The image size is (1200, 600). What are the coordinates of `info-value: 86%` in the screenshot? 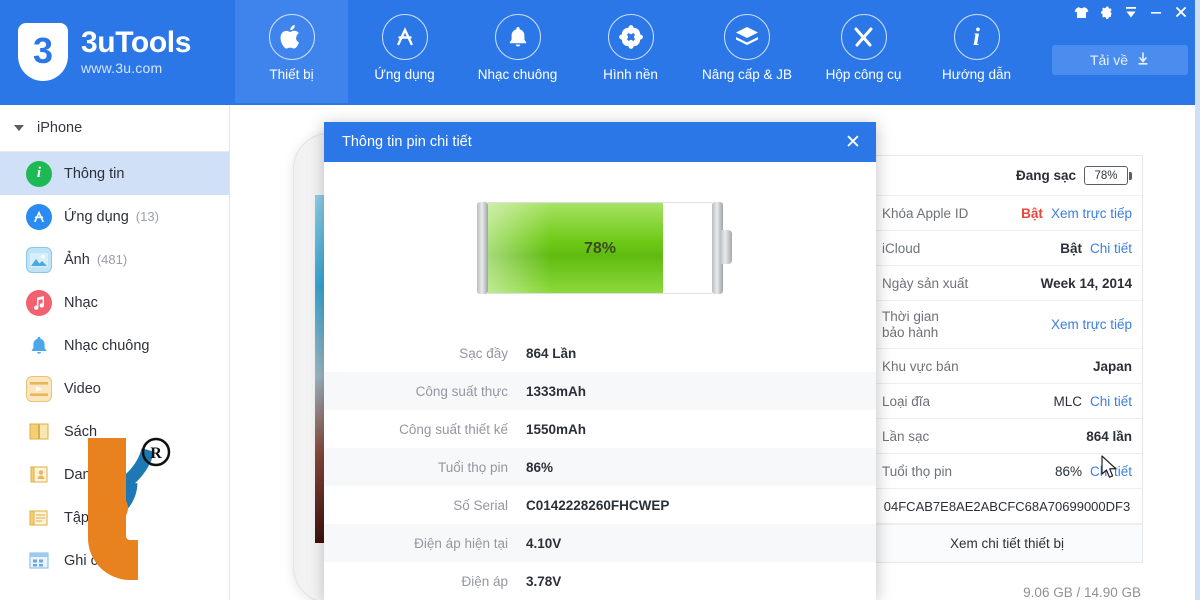 It's located at (1068, 471).